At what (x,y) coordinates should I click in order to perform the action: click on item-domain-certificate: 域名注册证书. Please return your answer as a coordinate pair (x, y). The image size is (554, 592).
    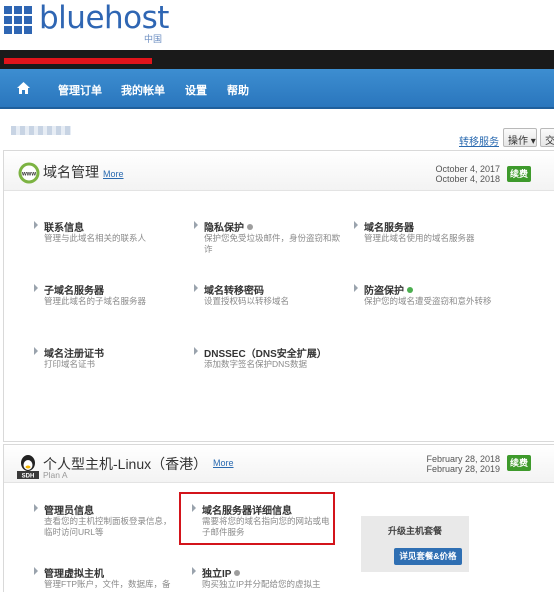
    Looking at the image, I should click on (74, 352).